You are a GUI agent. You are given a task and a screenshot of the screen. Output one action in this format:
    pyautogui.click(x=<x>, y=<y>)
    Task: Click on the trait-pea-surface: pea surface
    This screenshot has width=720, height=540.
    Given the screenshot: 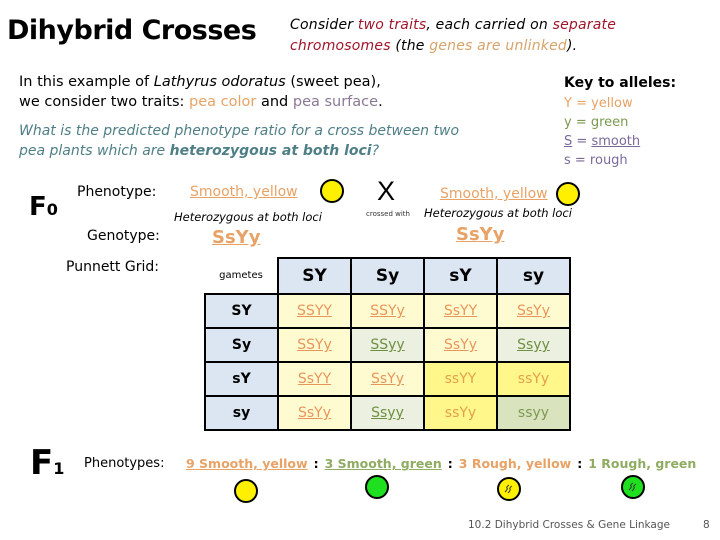 What is the action you would take?
    pyautogui.click(x=335, y=102)
    